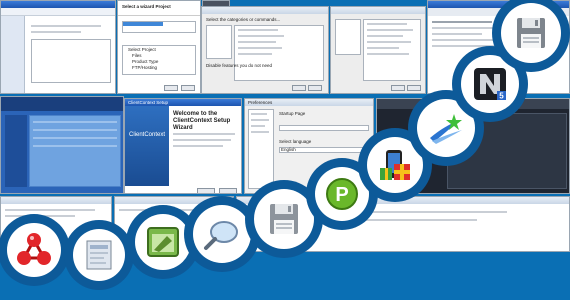 This screenshot has width=570, height=300. I want to click on screenshot-outlook-window, so click(58, 47).